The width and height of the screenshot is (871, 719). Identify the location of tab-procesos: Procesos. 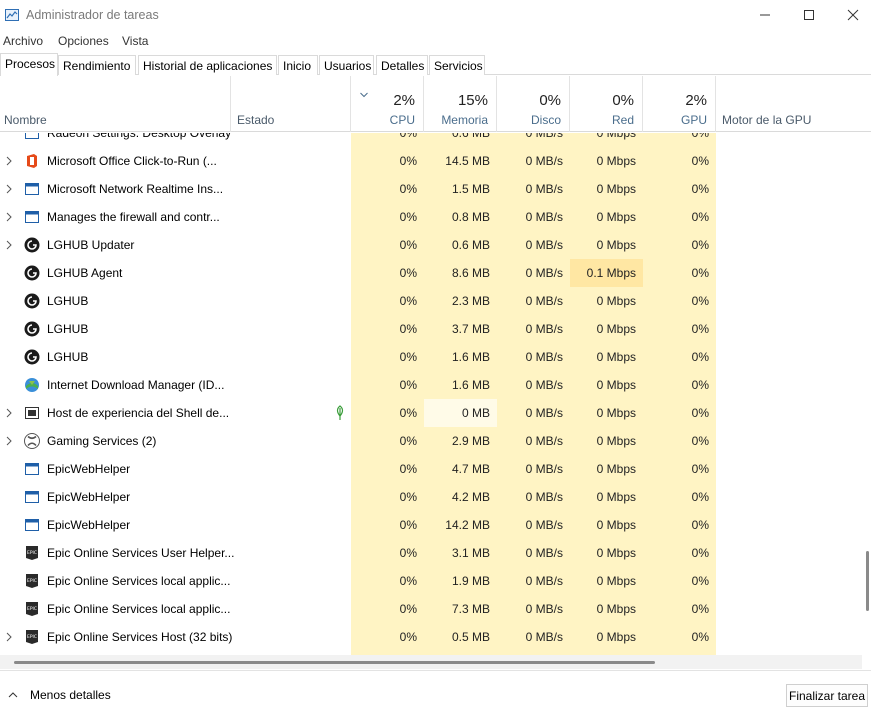
(29, 64).